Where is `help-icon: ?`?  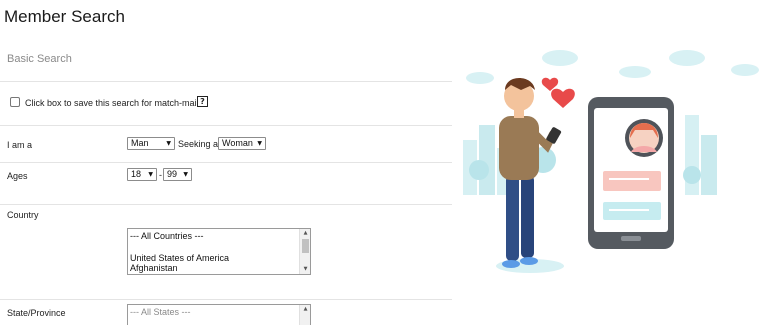 help-icon: ? is located at coordinates (202, 101).